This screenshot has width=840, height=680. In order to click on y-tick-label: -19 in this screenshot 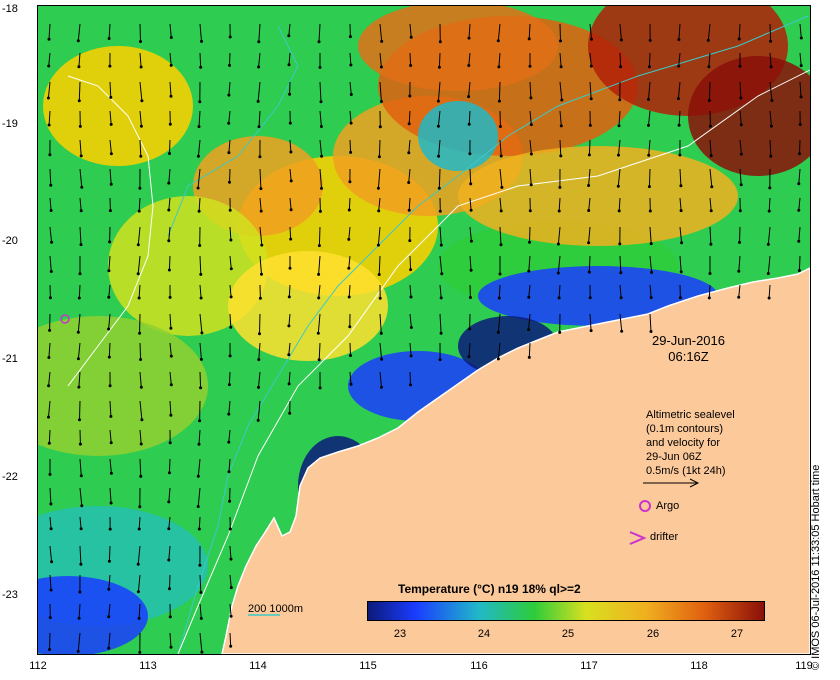, I will do `click(10, 124)`.